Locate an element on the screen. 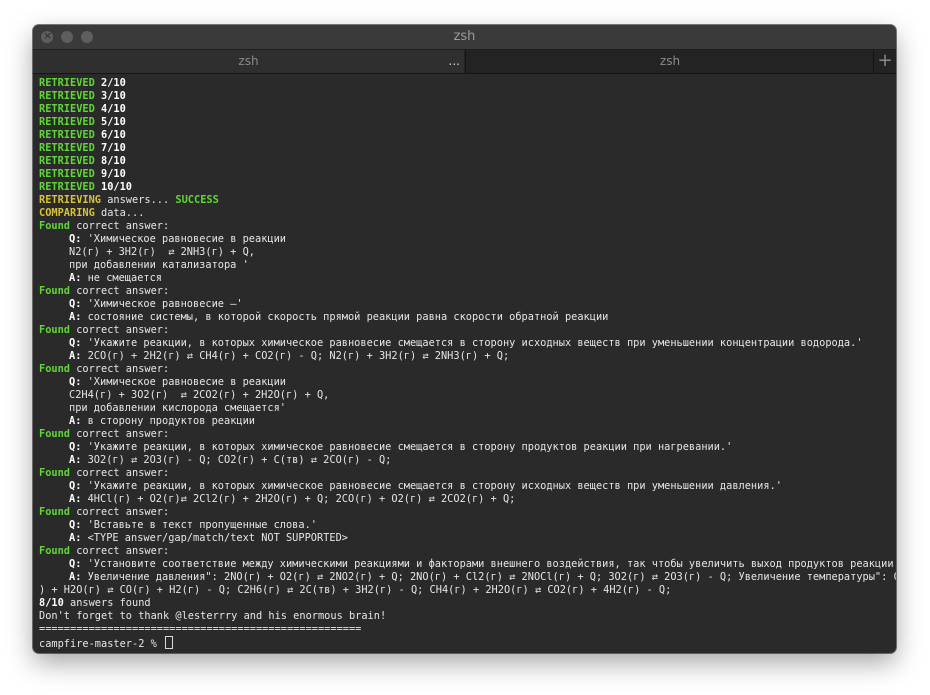 The height and width of the screenshot is (695, 930). terminal-line: campfire-master-2 % is located at coordinates (467, 642).